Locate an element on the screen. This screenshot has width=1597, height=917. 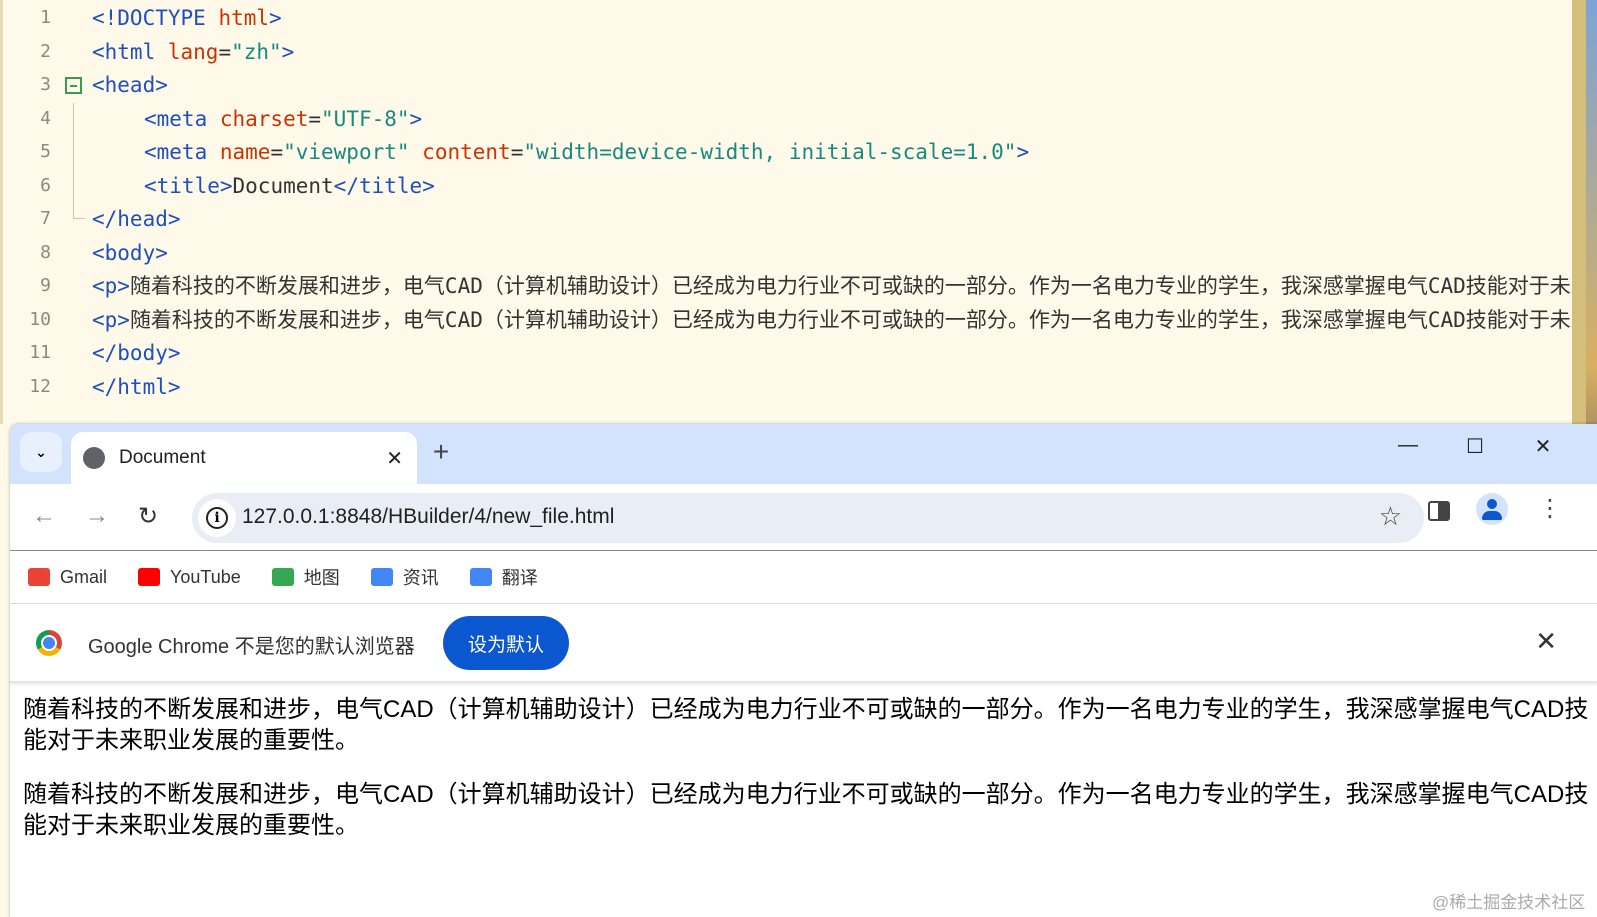
code-token-tag: </html> is located at coordinates (136, 386).